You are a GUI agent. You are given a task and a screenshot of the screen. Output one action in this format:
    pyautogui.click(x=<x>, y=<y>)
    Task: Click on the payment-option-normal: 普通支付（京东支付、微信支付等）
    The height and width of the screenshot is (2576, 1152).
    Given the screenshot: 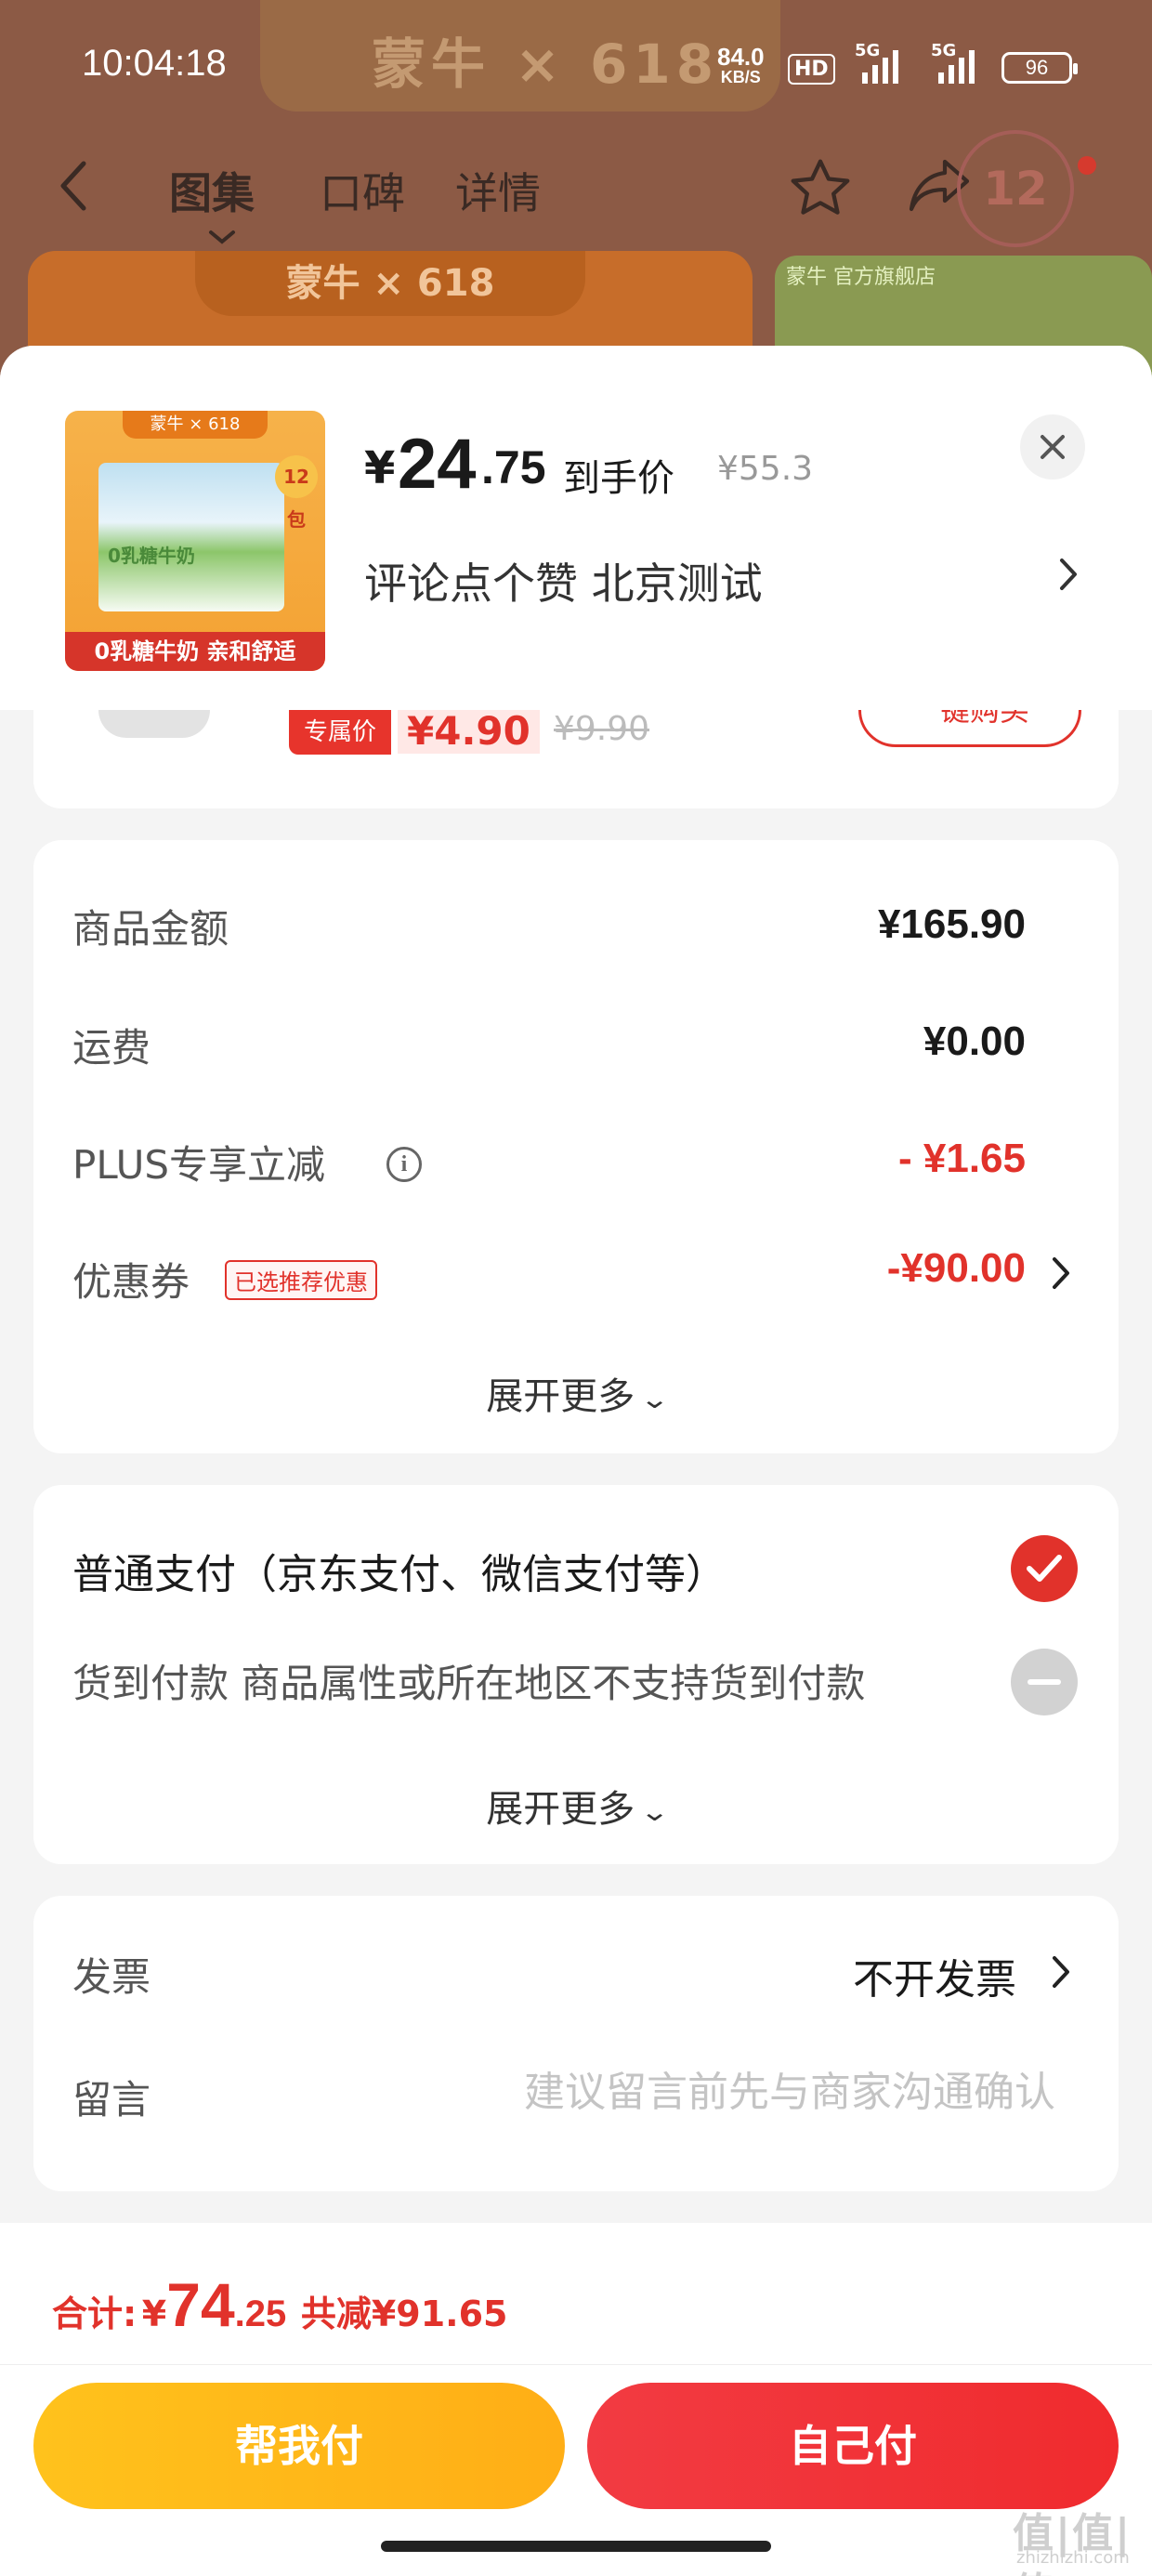 What is the action you would take?
    pyautogui.click(x=399, y=1570)
    